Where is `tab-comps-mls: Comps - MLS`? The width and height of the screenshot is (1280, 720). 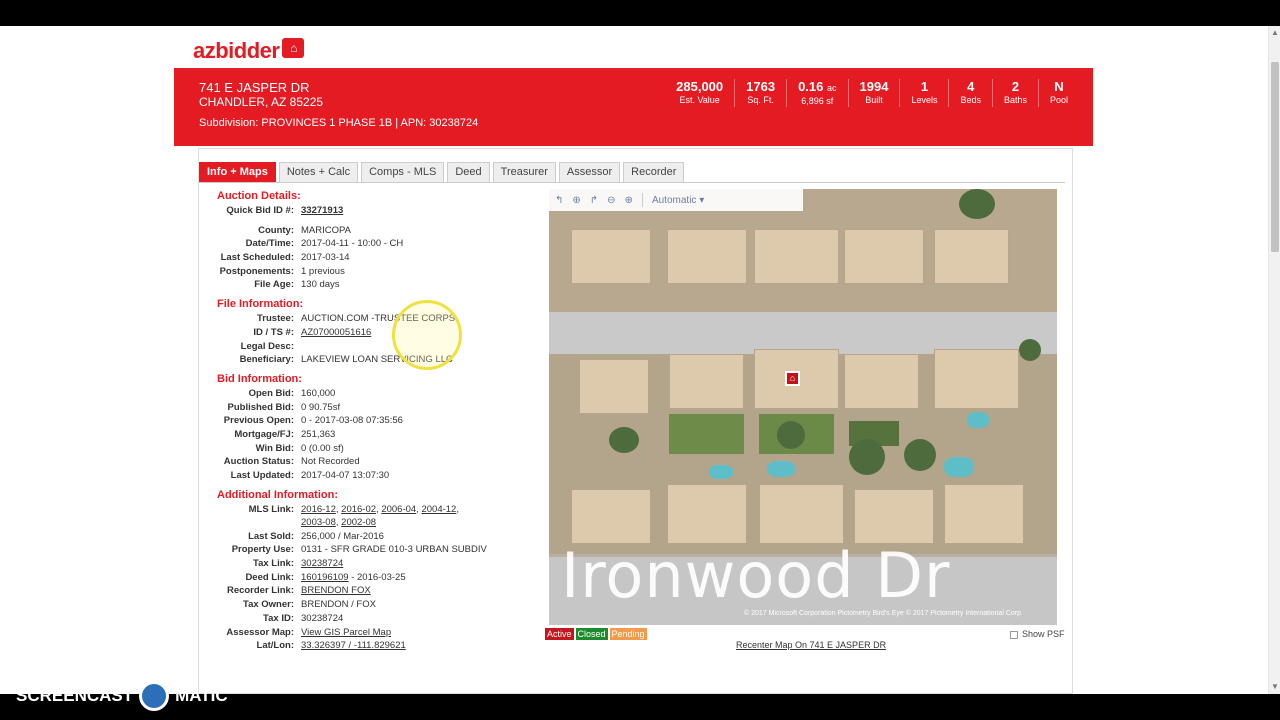
tab-comps-mls: Comps - MLS is located at coordinates (403, 172).